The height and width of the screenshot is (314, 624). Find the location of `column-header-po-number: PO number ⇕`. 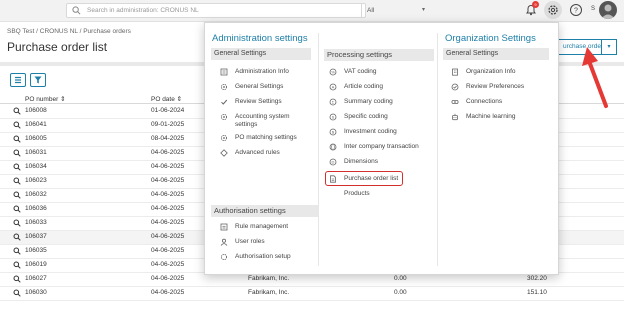

column-header-po-number: PO number ⇕ is located at coordinates (45, 99).